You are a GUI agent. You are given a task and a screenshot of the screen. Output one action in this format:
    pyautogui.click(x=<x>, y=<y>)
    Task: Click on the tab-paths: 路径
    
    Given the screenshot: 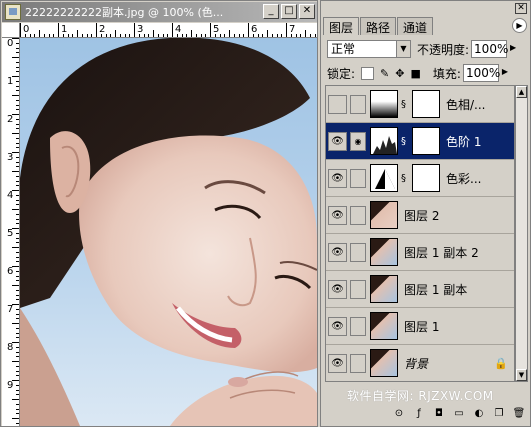 What is the action you would take?
    pyautogui.click(x=378, y=26)
    